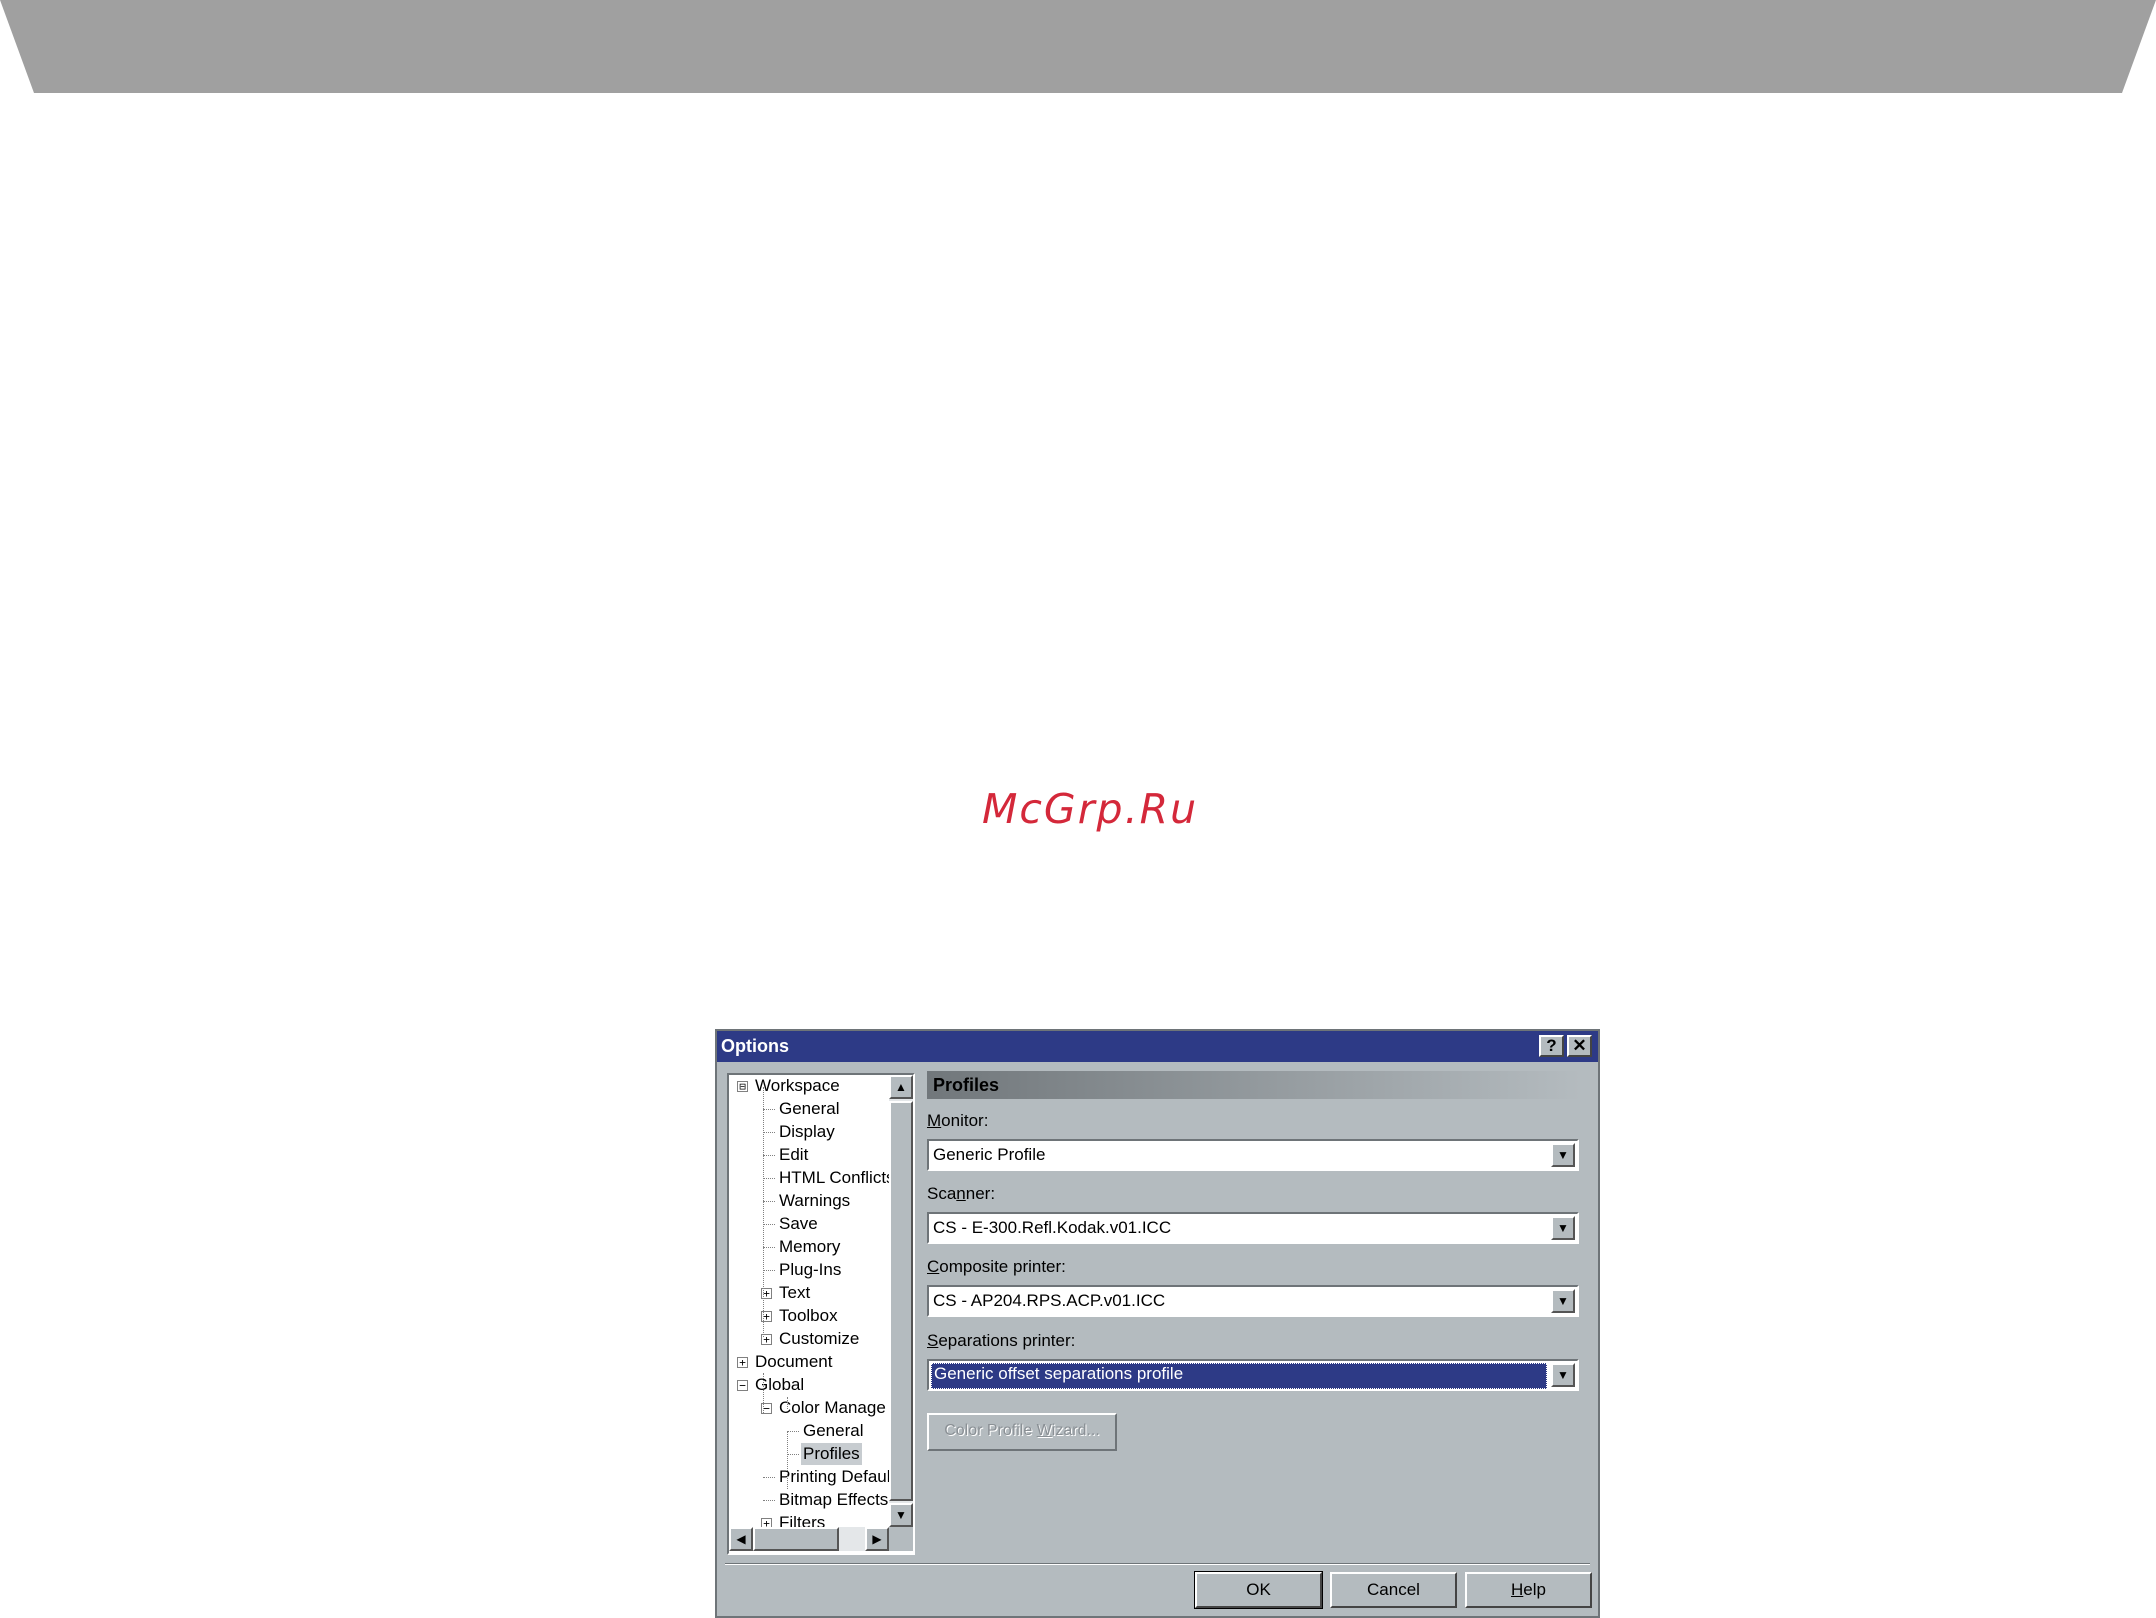  I want to click on scanner-value: CS - E-300.Refl.Kodak.v01.ICC, so click(1052, 1227).